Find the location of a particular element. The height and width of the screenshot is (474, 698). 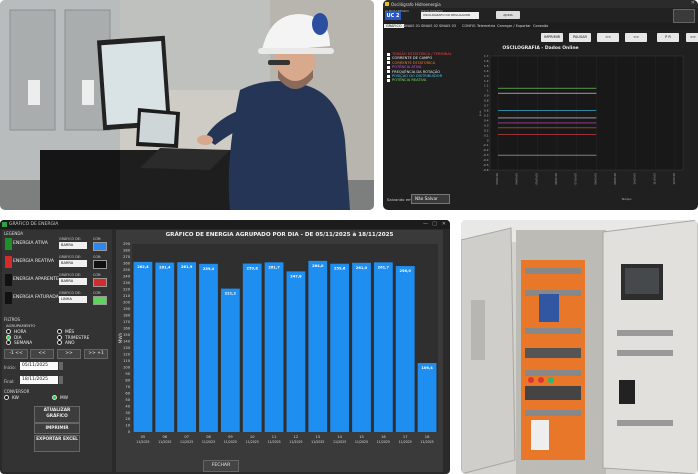

nav-back-button: << is located at coordinates (42, 354).